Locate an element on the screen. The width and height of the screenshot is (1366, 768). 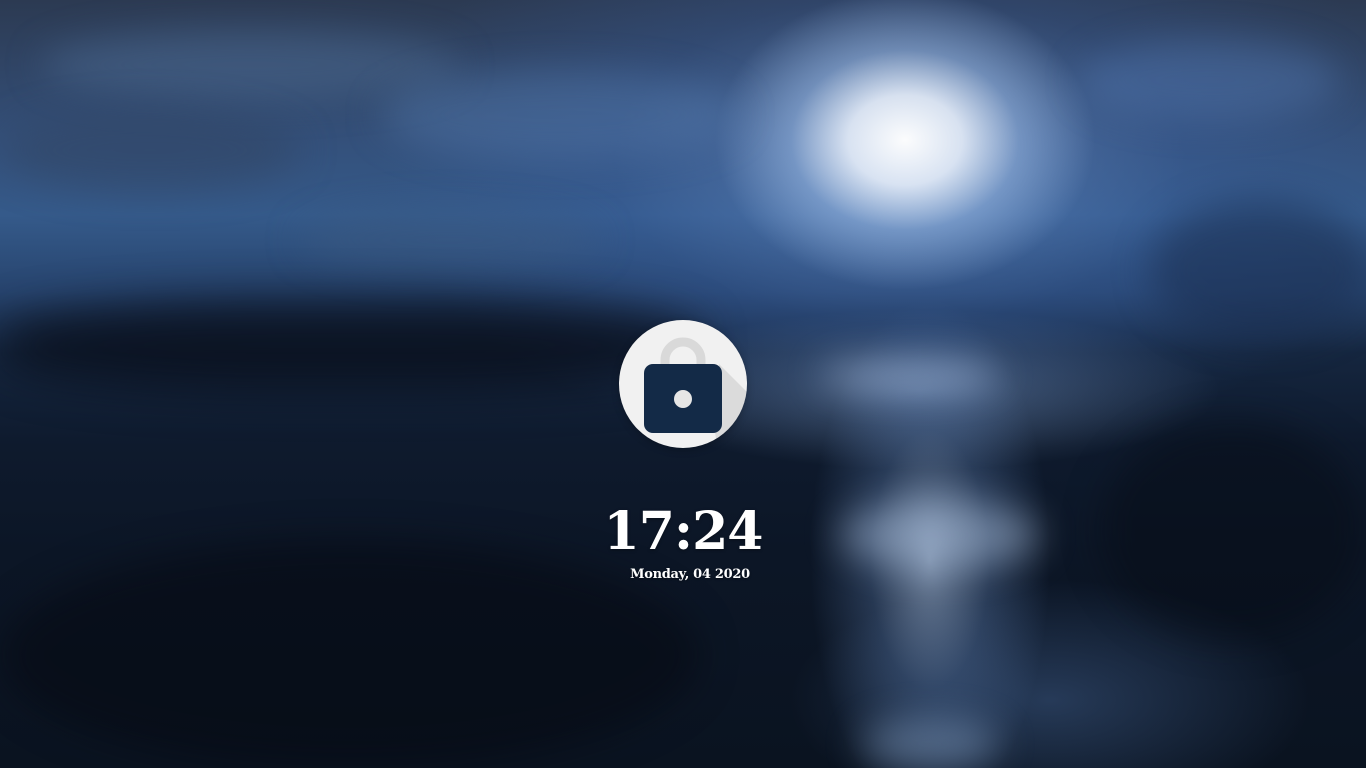
background-shore is located at coordinates (350, 345).